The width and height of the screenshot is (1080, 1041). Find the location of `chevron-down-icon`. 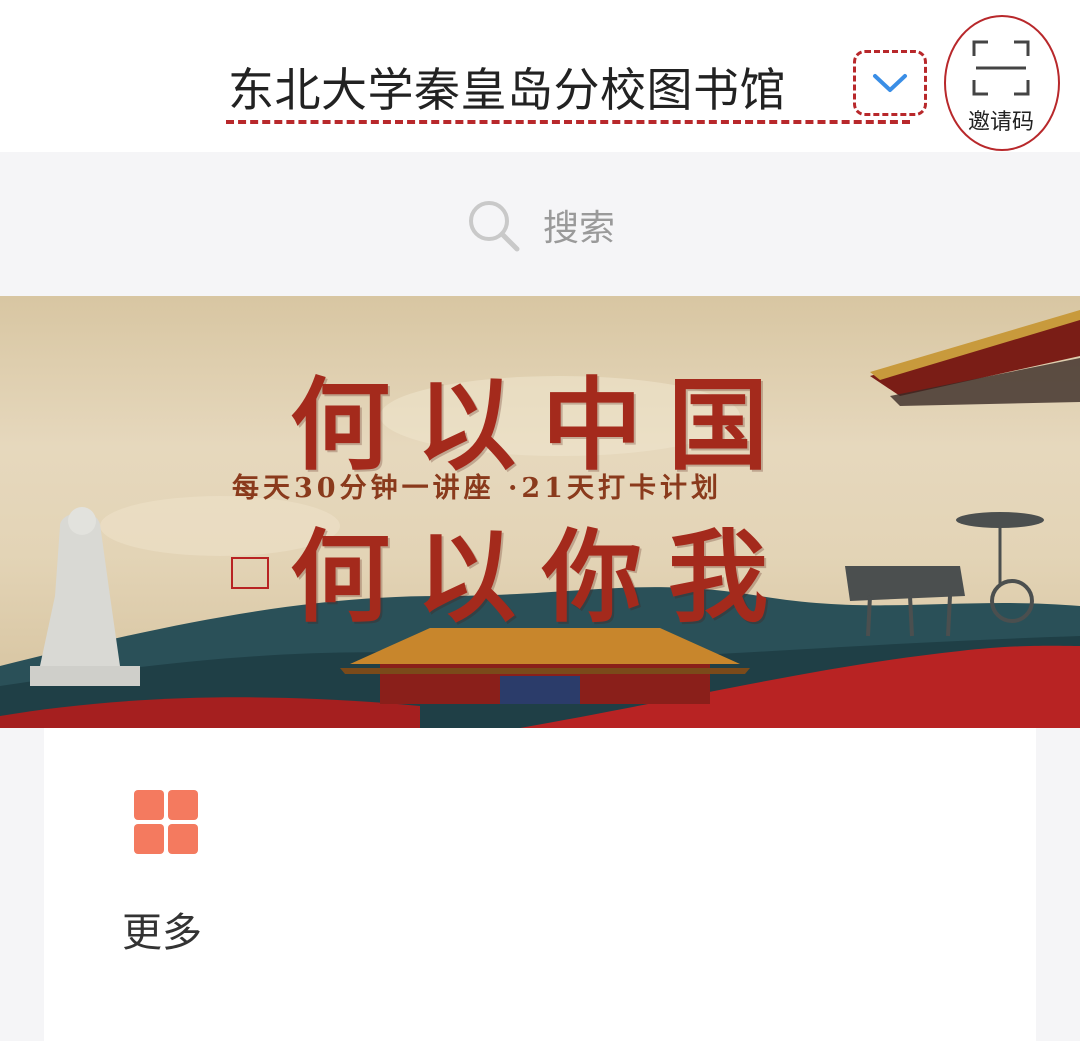

chevron-down-icon is located at coordinates (890, 83).